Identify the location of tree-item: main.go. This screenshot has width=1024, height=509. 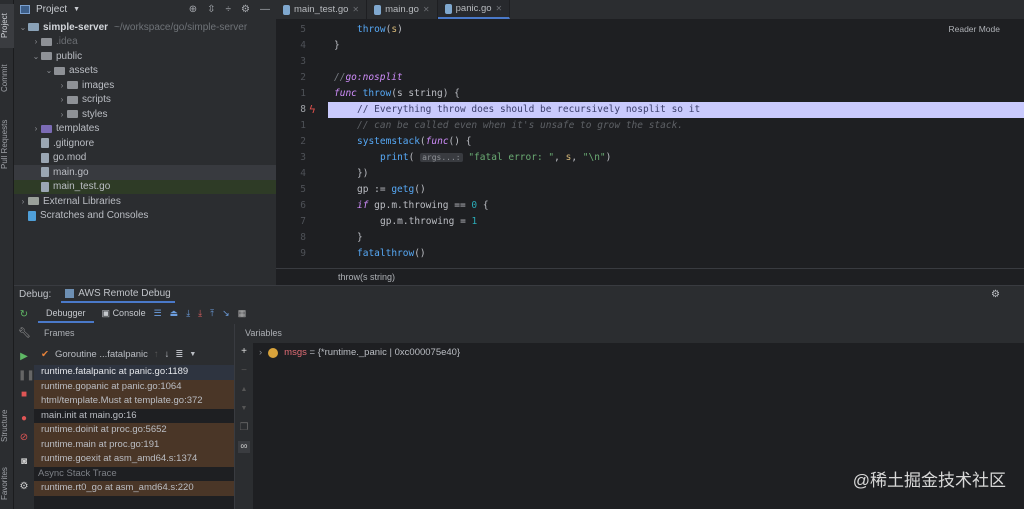
(145, 172).